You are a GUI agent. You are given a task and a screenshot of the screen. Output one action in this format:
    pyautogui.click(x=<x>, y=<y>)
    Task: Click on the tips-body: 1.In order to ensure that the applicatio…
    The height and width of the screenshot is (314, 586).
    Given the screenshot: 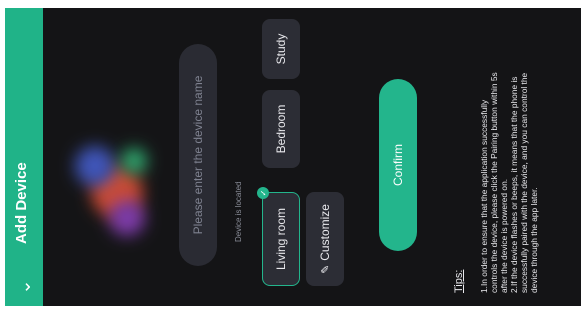 What is the action you would take?
    pyautogui.click(x=509, y=150)
    